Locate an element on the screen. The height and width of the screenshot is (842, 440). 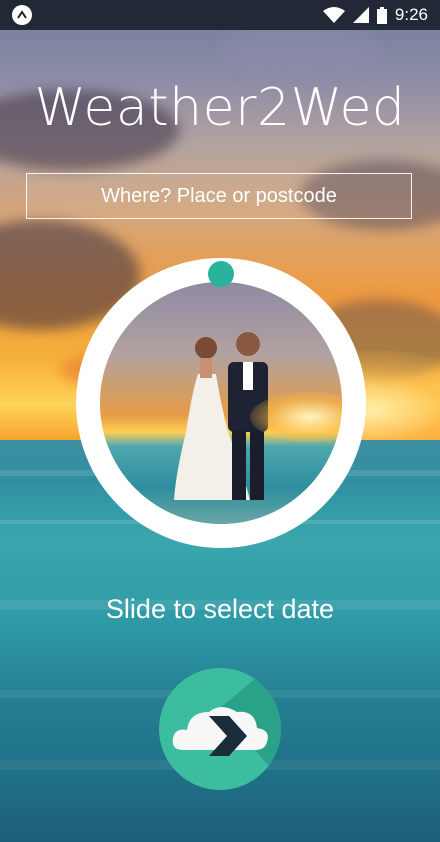
location-search-box is located at coordinates (219, 196).